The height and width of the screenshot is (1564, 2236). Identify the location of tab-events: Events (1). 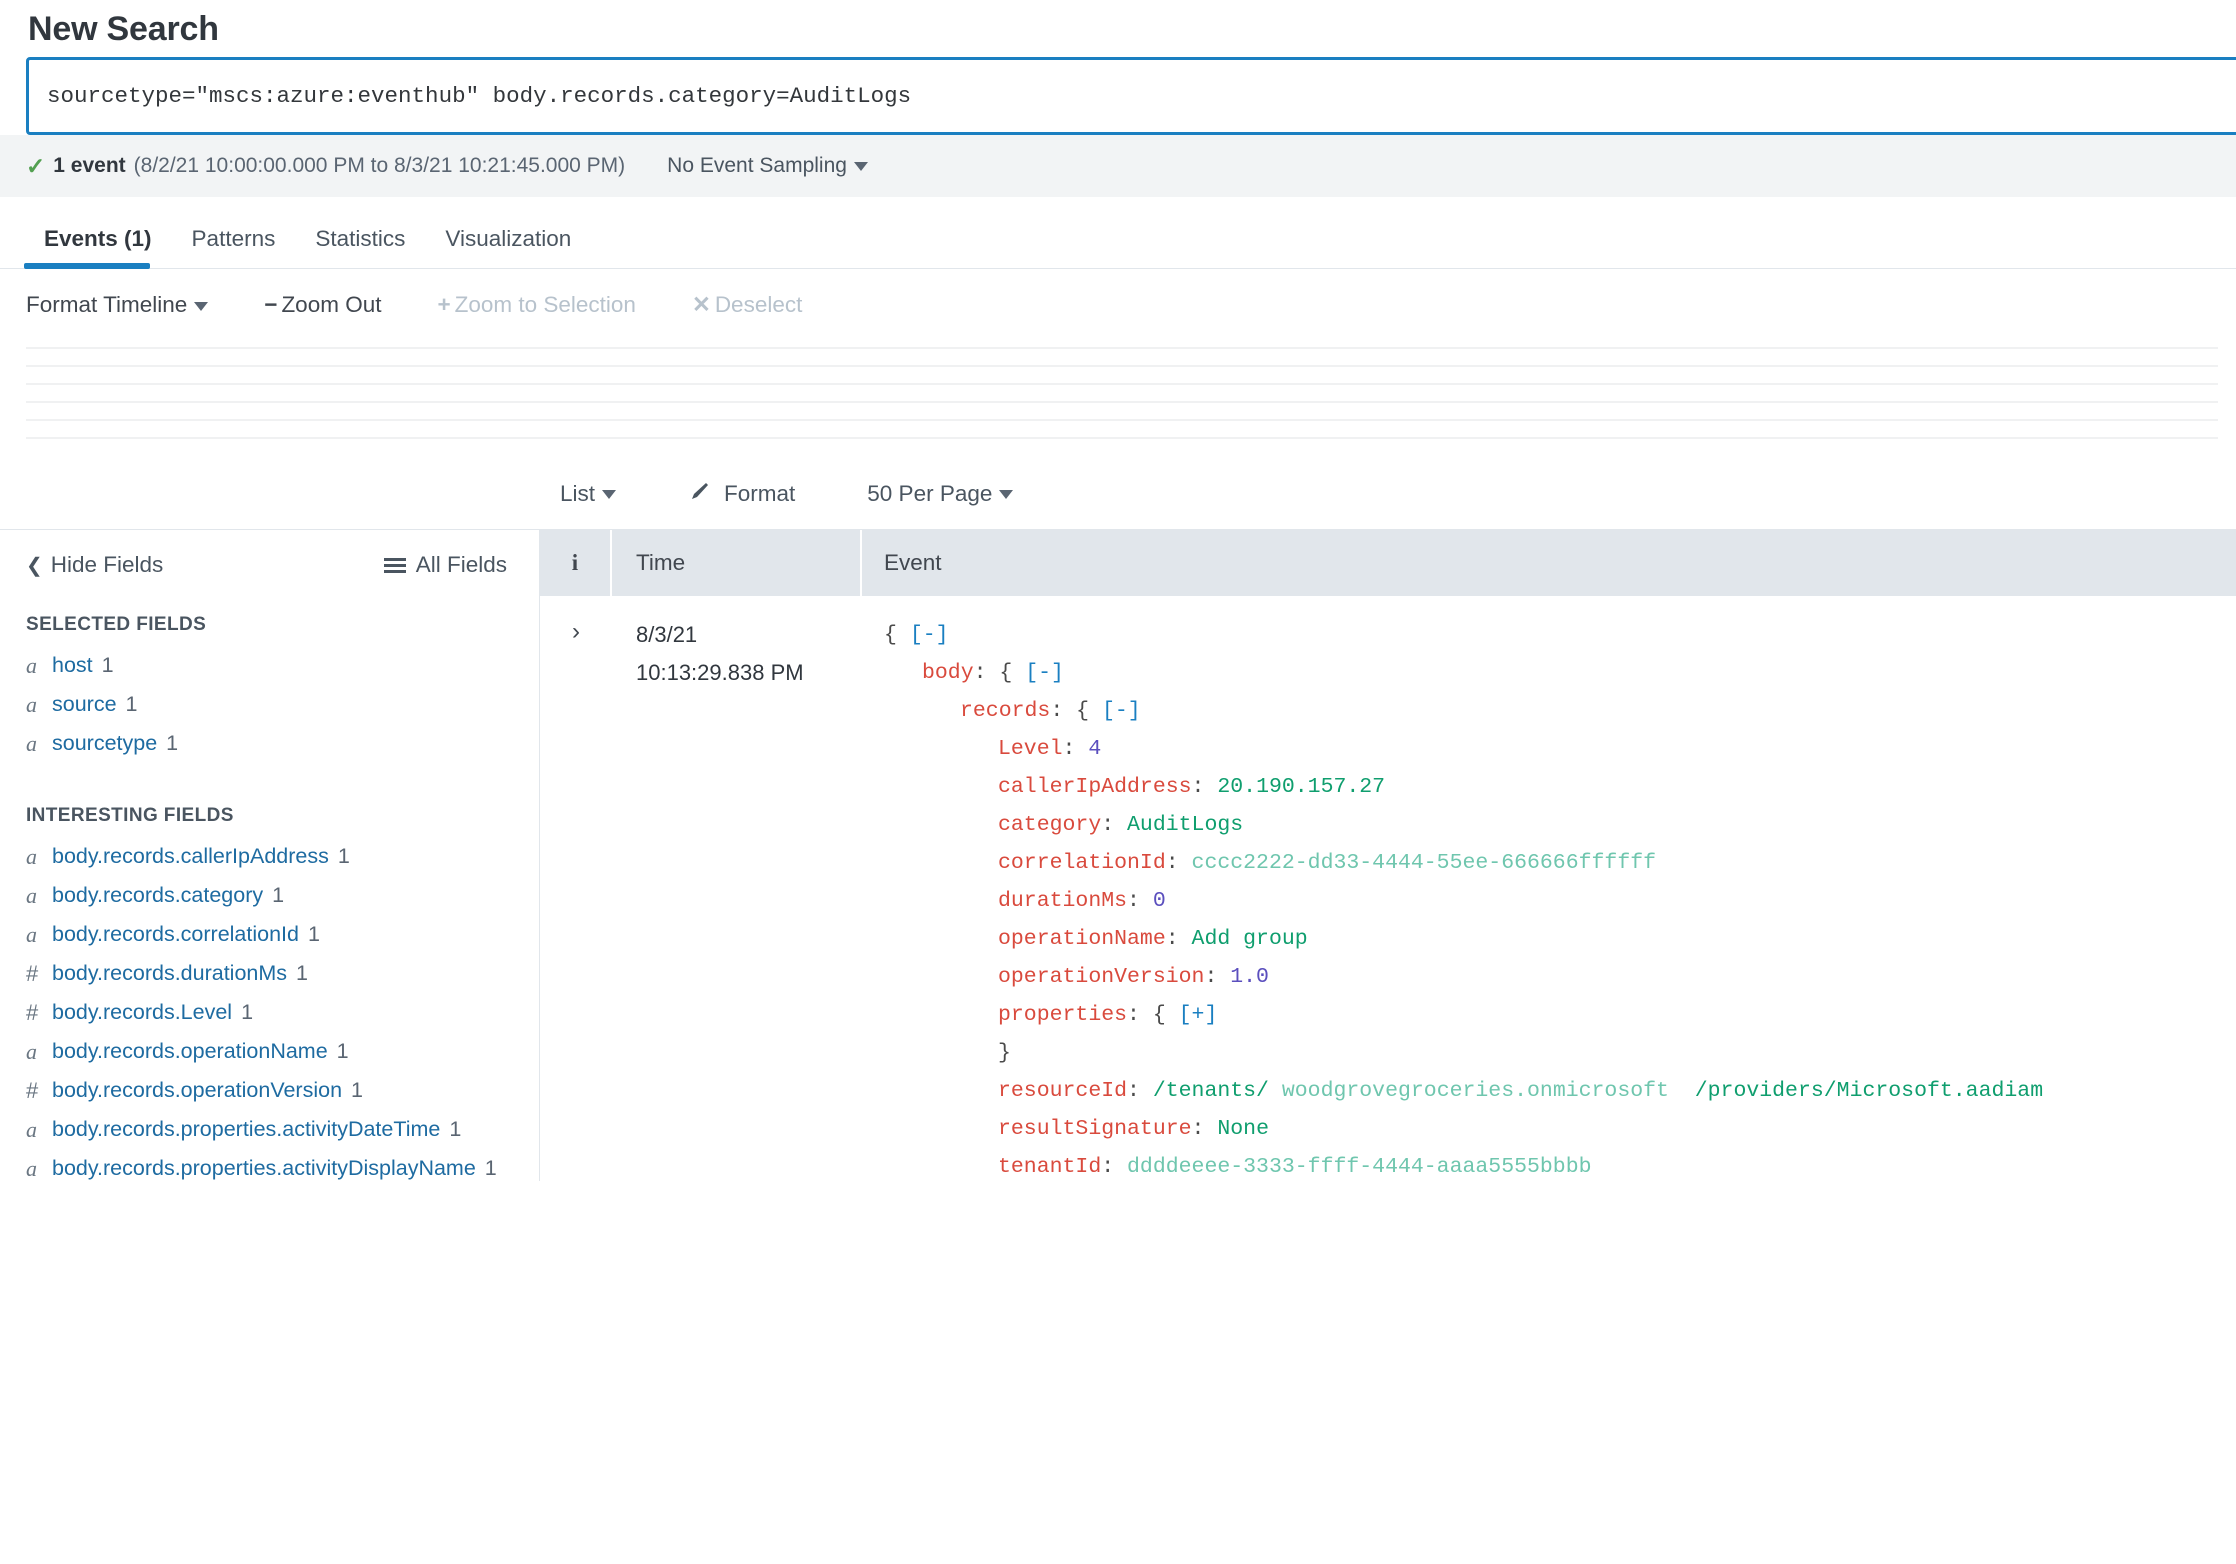
(98, 247).